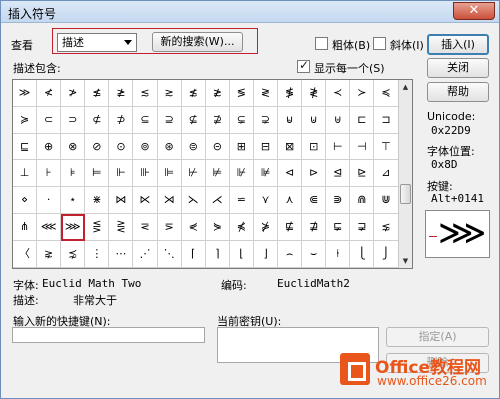 This screenshot has height=399, width=500. What do you see at coordinates (386, 174) in the screenshot?
I see `symbol-cell: ⊿` at bounding box center [386, 174].